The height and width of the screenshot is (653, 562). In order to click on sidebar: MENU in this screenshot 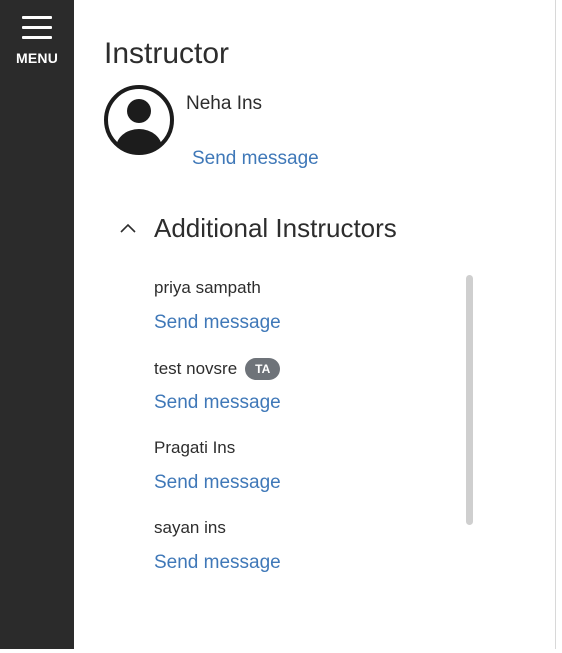, I will do `click(37, 324)`.